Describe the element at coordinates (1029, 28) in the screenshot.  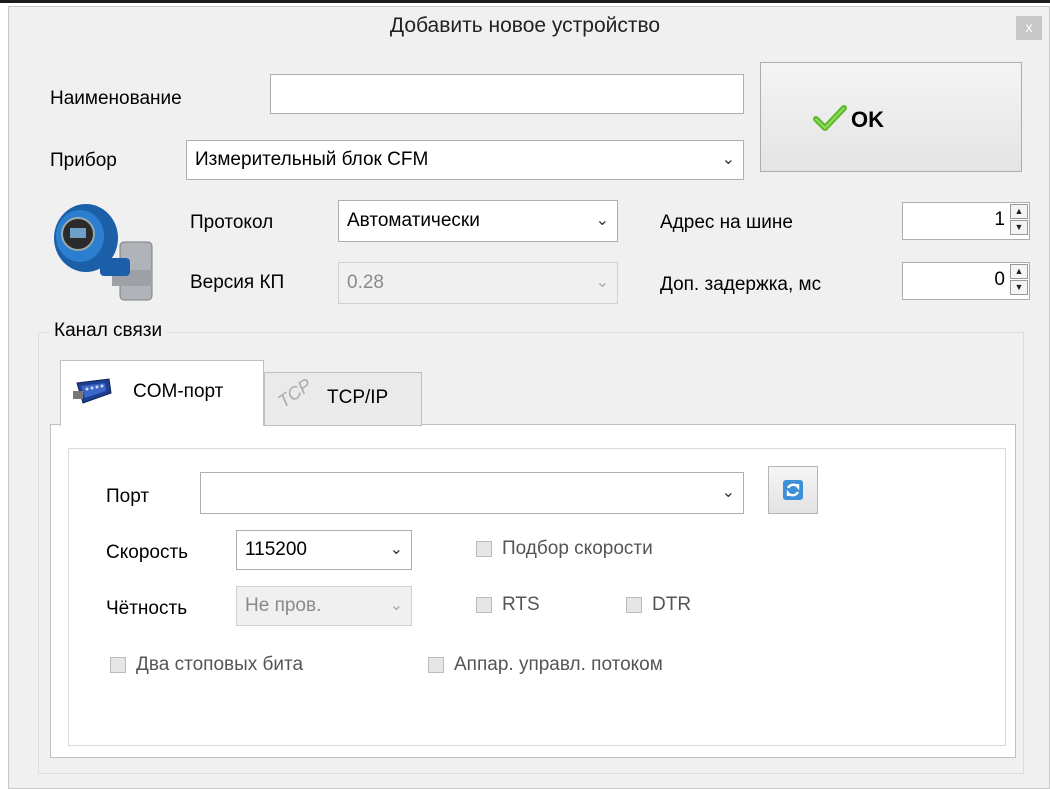
I see `close-button: x` at that location.